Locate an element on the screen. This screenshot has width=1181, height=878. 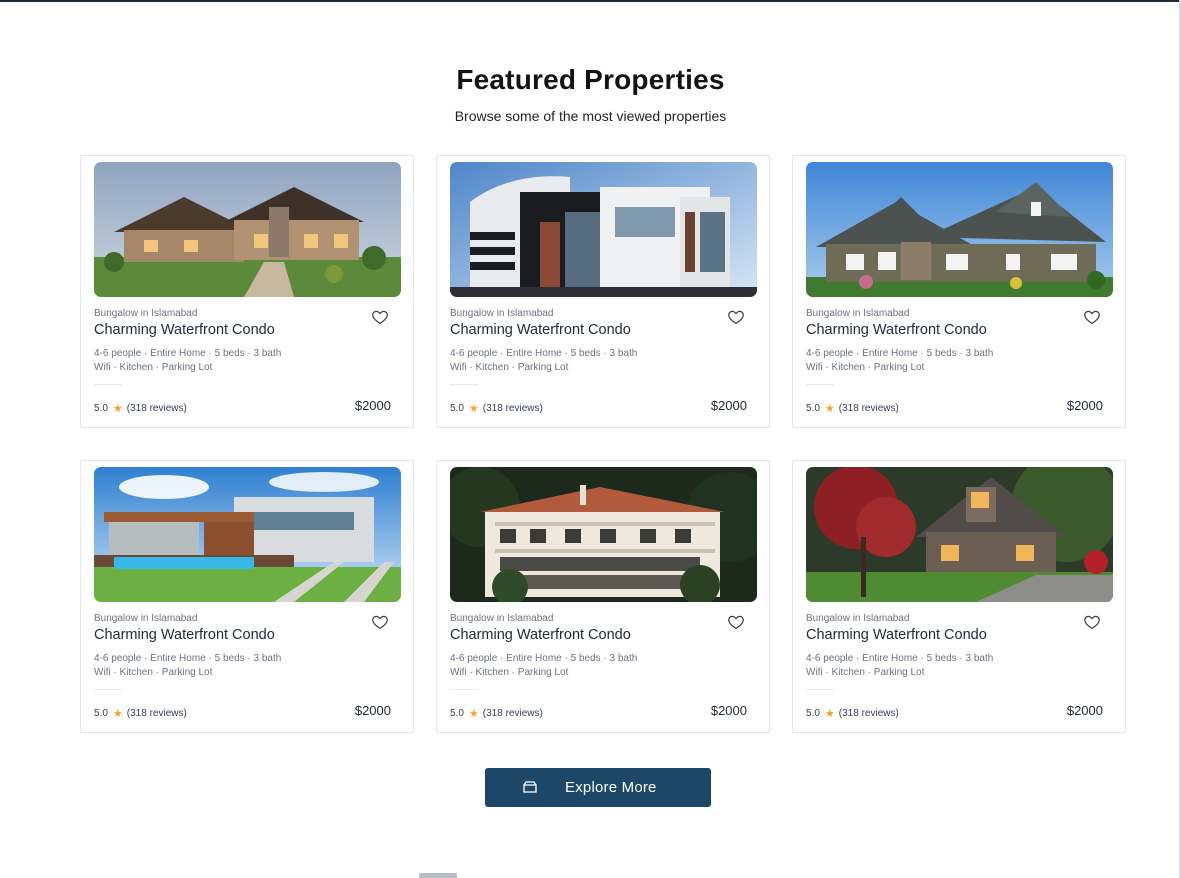
section-title: Featured Properties is located at coordinates (590, 79).